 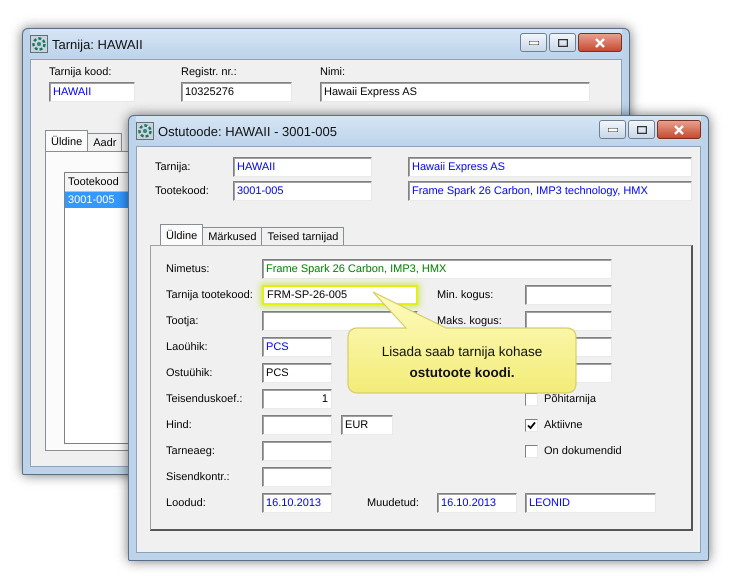 What do you see at coordinates (182, 191) in the screenshot?
I see `field-label: Tootekood:` at bounding box center [182, 191].